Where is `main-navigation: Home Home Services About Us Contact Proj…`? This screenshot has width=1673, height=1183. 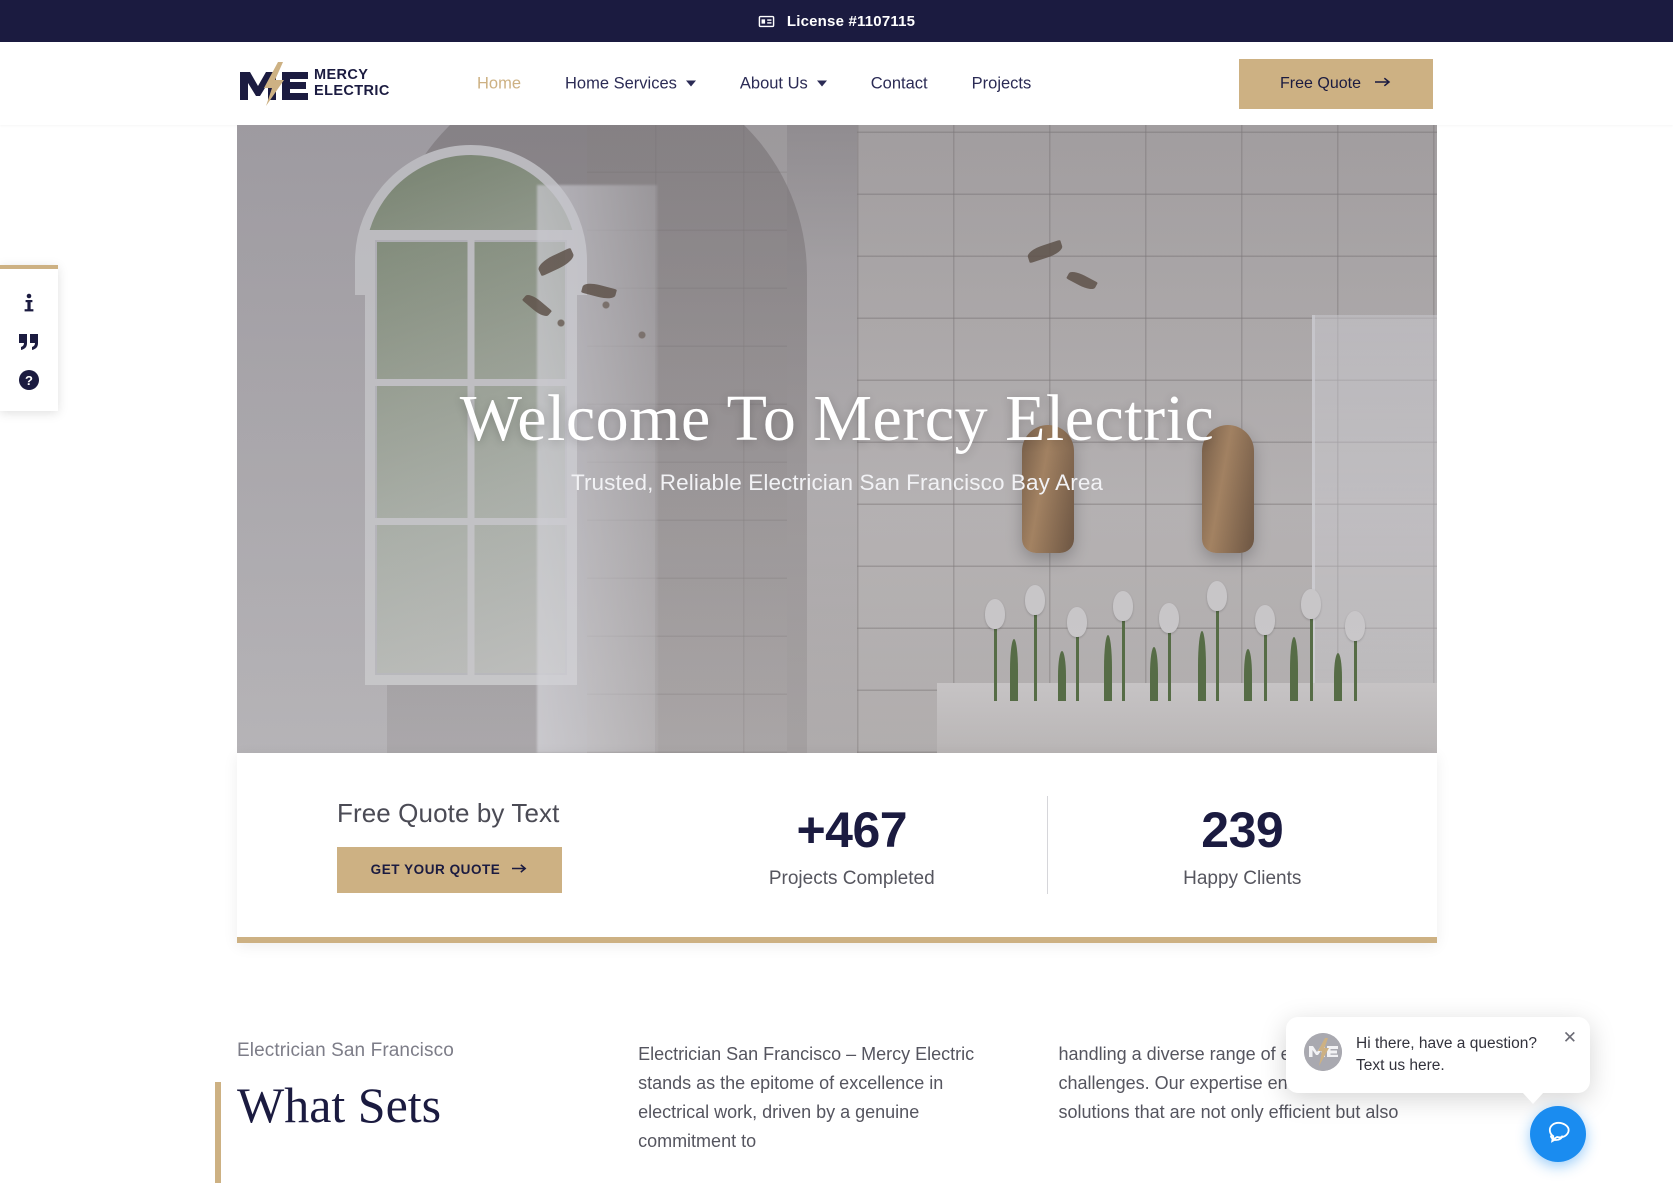
main-navigation: Home Home Services About Us Contact Proj… is located at coordinates (754, 83).